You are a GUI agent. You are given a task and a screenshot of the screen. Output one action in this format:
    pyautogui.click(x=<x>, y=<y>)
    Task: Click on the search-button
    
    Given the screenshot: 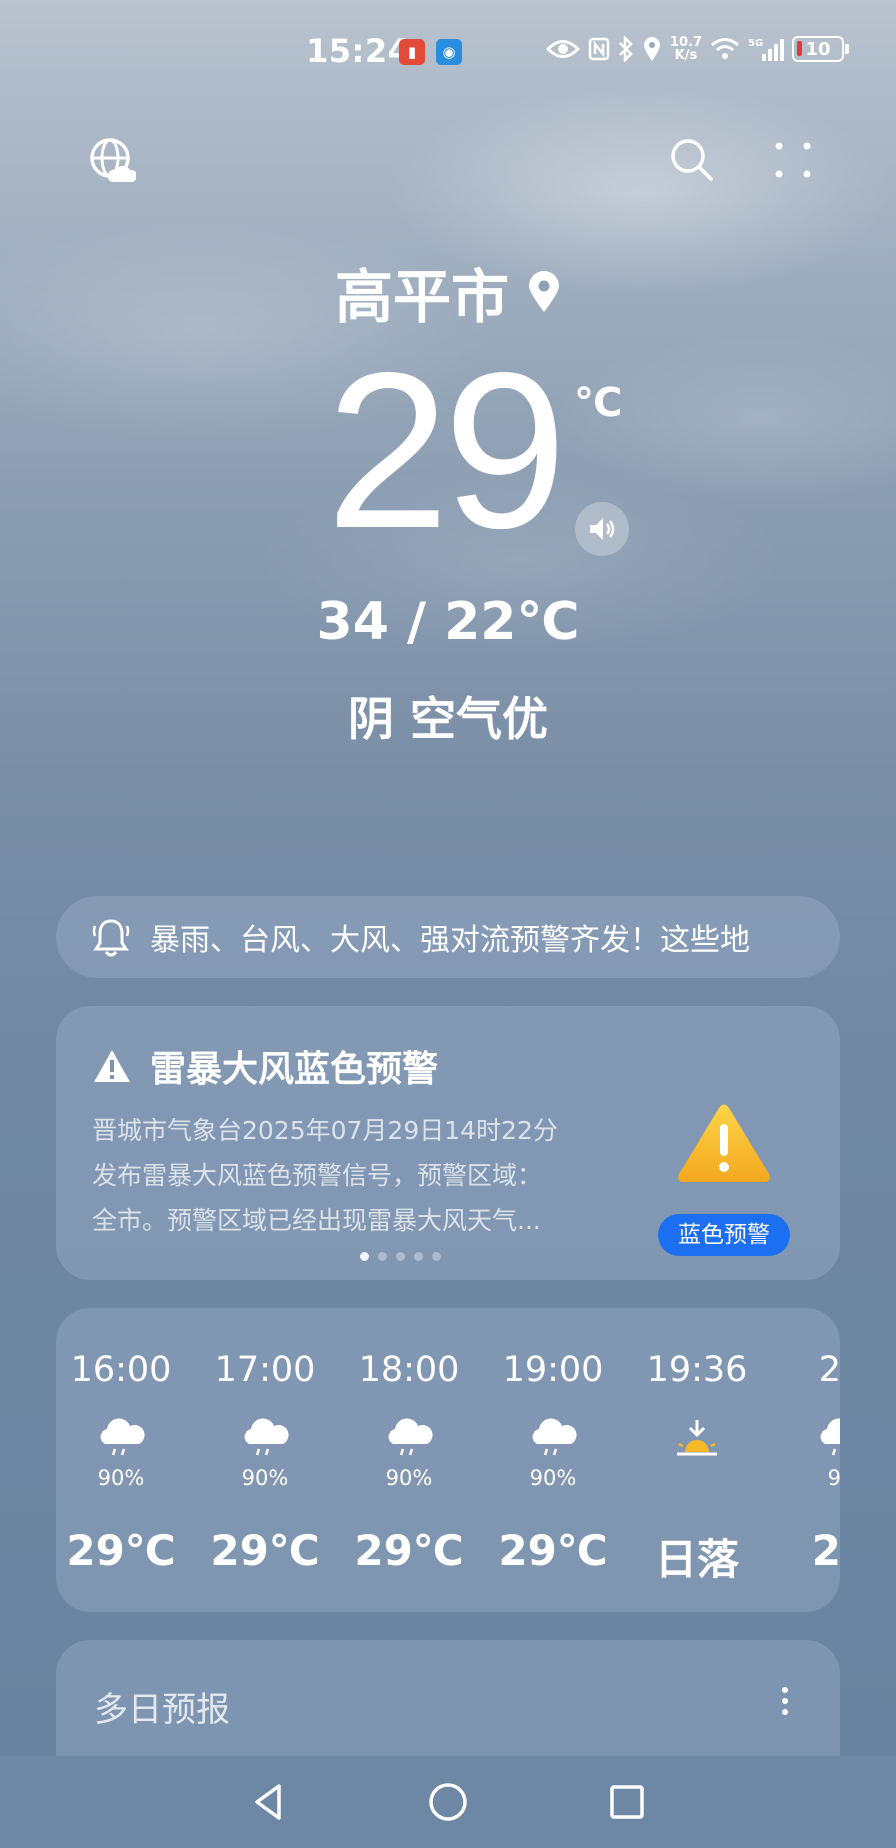 What is the action you would take?
    pyautogui.click(x=692, y=160)
    